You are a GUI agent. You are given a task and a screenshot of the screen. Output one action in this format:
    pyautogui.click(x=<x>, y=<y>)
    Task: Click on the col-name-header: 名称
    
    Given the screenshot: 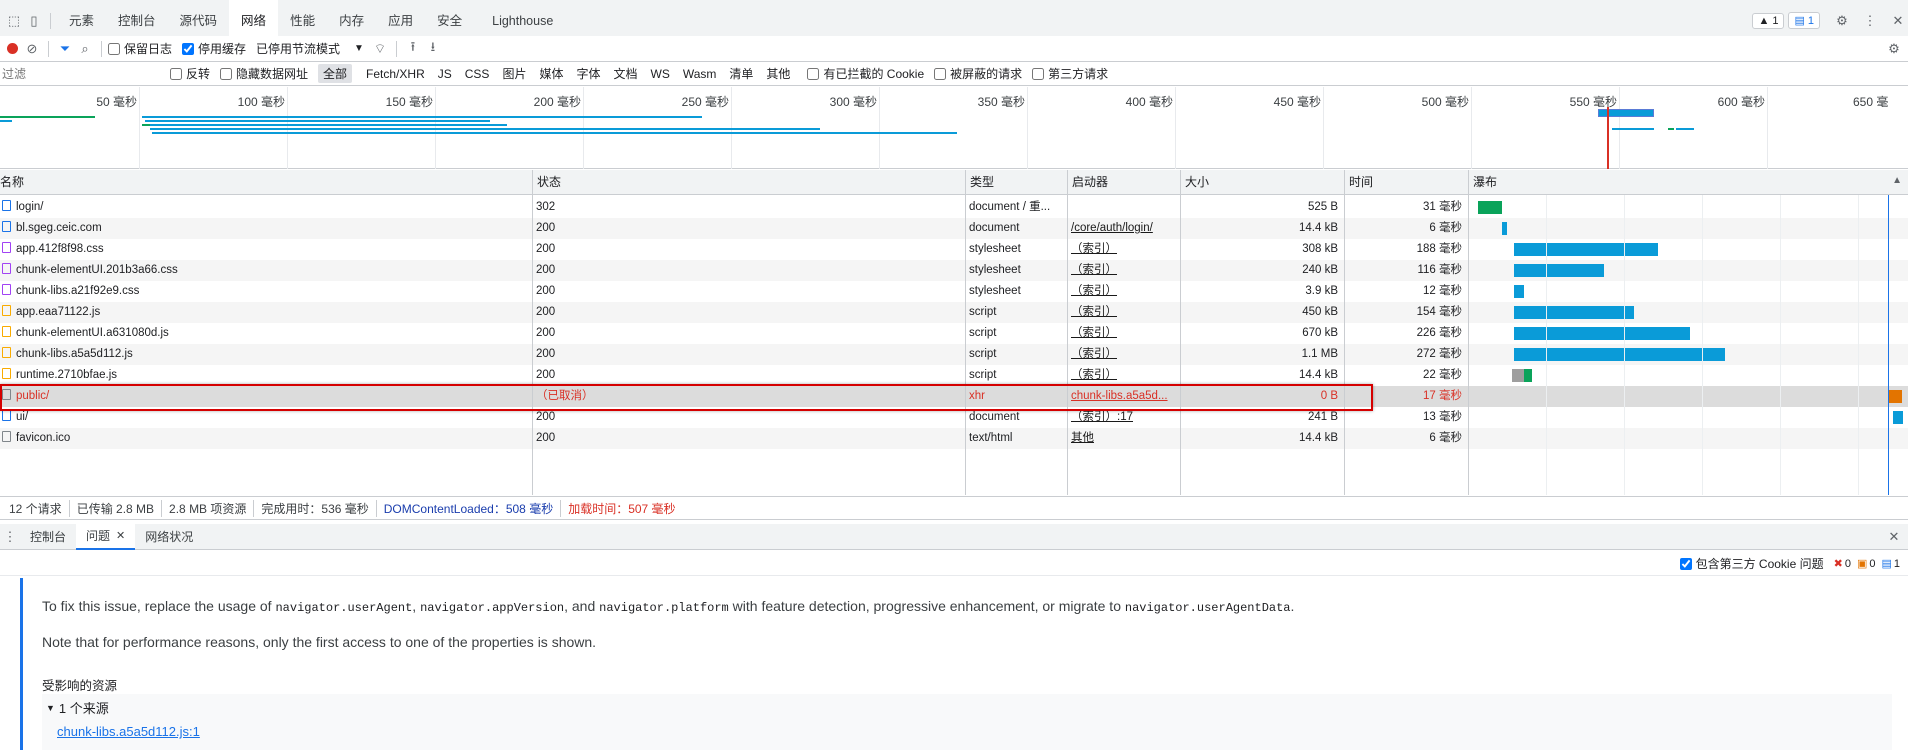 What is the action you would take?
    pyautogui.click(x=266, y=182)
    